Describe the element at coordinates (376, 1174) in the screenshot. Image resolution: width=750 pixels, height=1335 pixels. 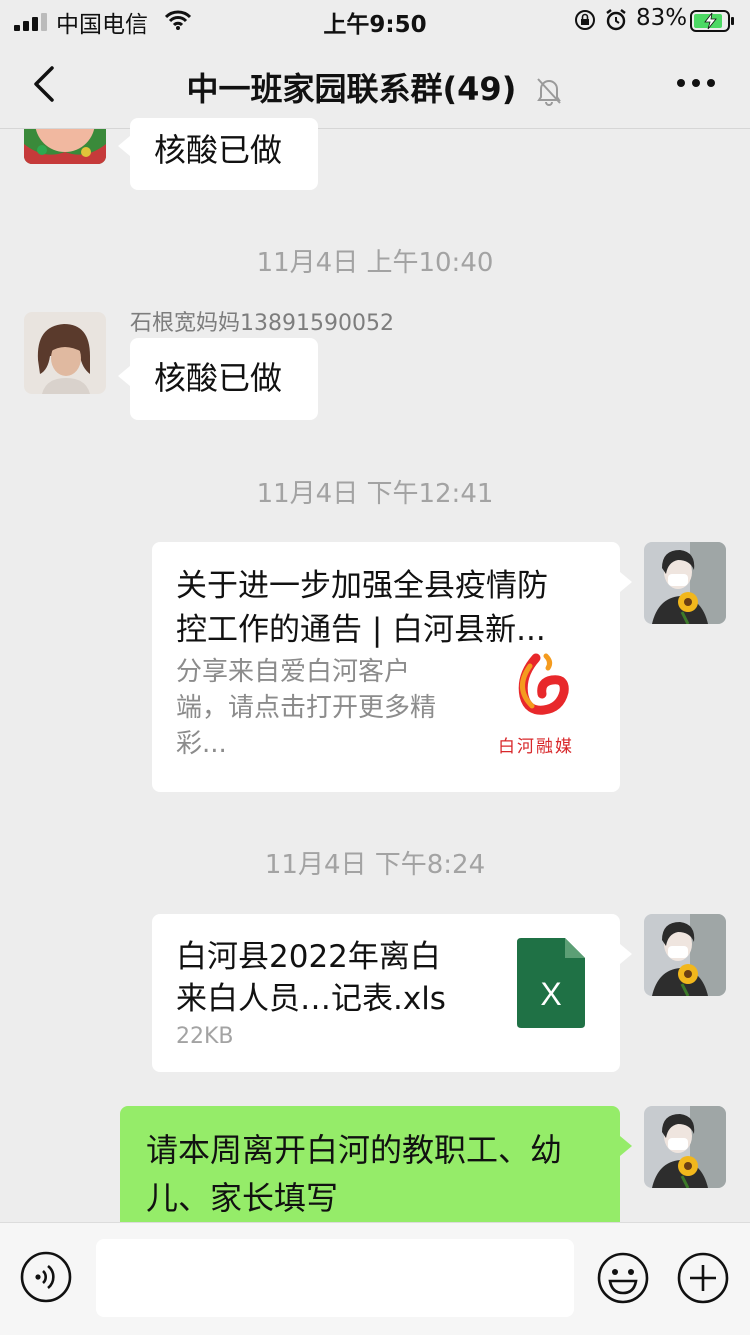
I see `message-text: 请本周离开白河的教职工、幼 儿、家长填写` at that location.